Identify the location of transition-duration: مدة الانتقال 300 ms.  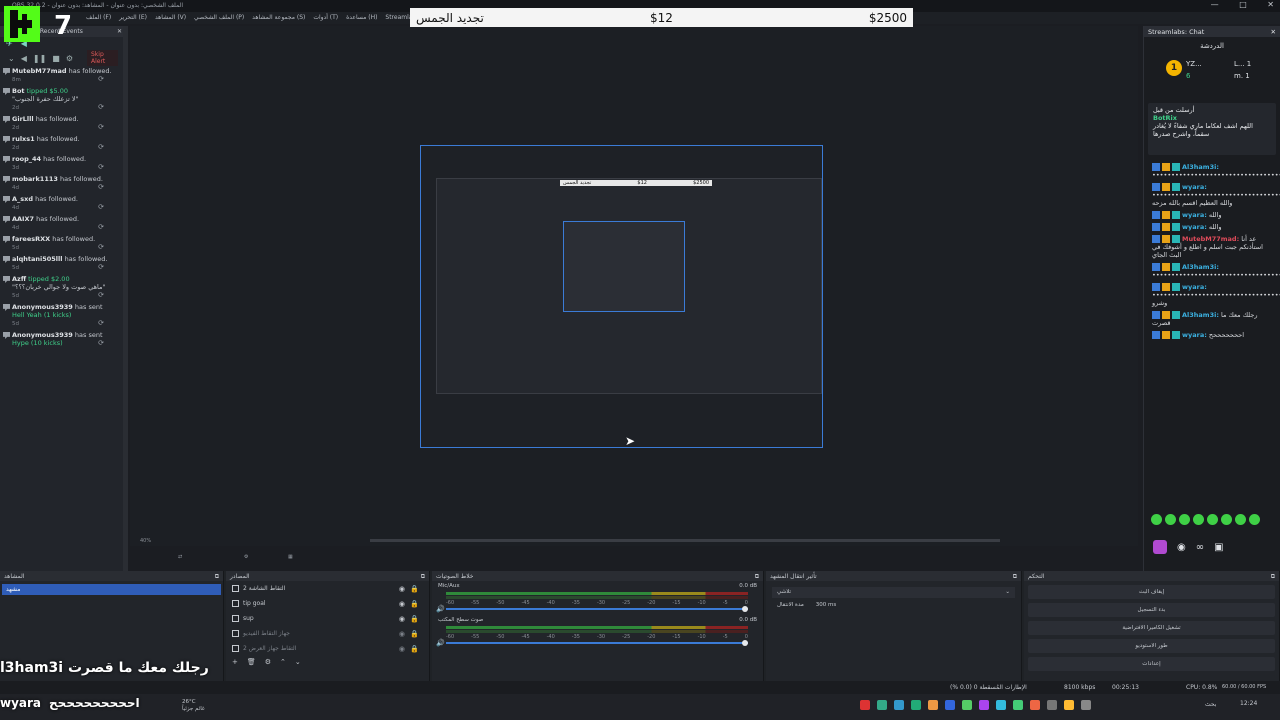
(893, 605).